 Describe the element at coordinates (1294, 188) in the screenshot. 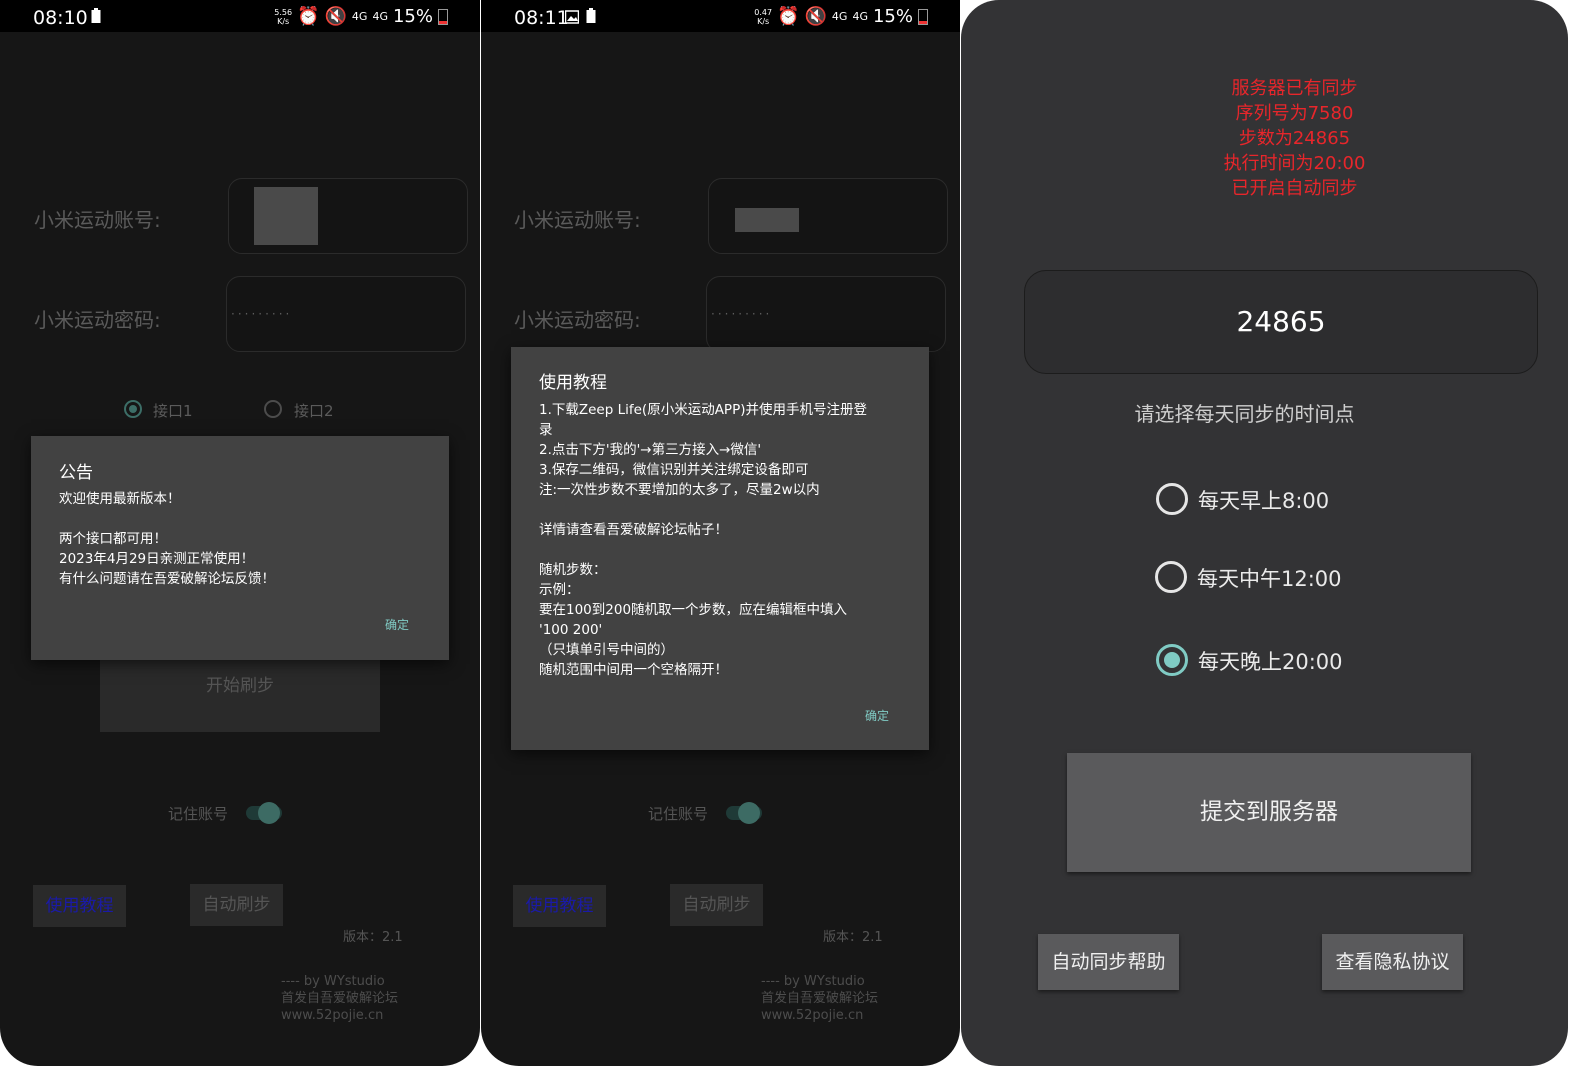

I see `status-line: 已开启自动同步` at that location.